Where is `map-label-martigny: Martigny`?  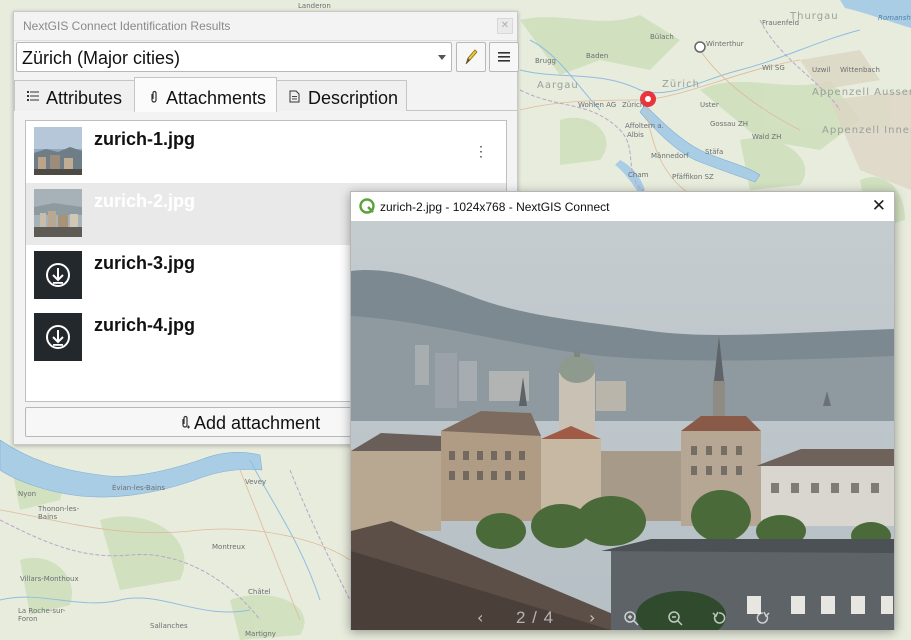
map-label-martigny: Martigny is located at coordinates (260, 634).